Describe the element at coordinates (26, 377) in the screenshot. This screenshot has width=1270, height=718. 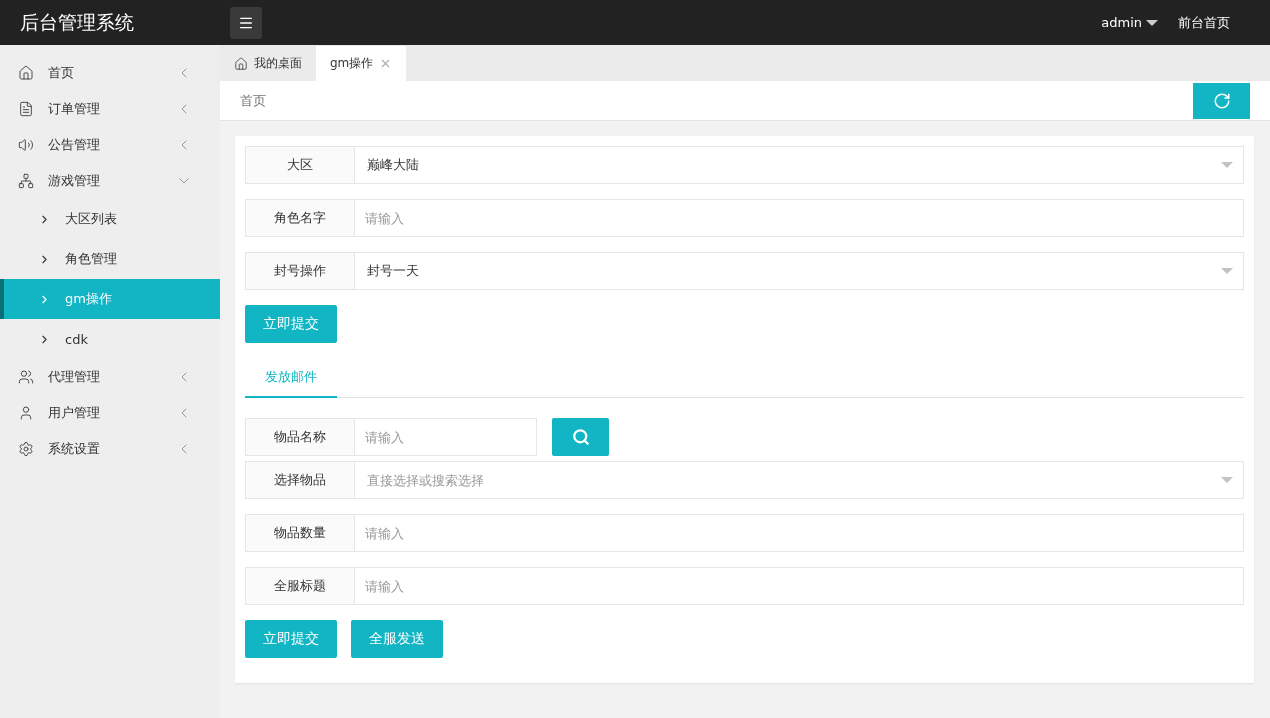
I see `users-icon` at that location.